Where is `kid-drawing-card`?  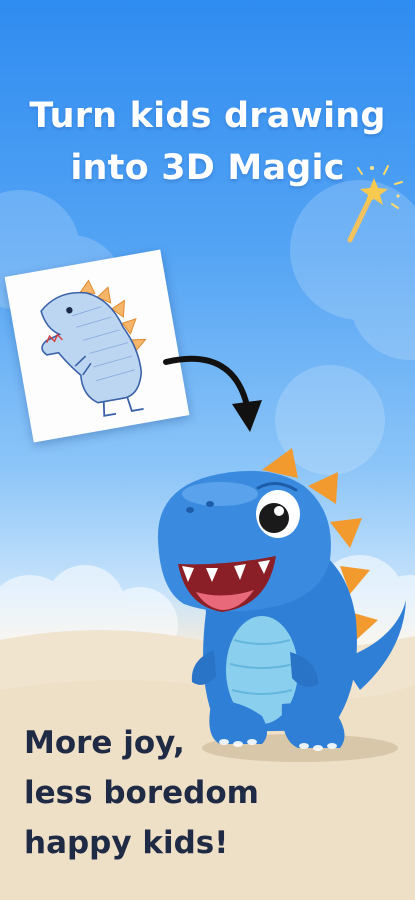 kid-drawing-card is located at coordinates (97, 346).